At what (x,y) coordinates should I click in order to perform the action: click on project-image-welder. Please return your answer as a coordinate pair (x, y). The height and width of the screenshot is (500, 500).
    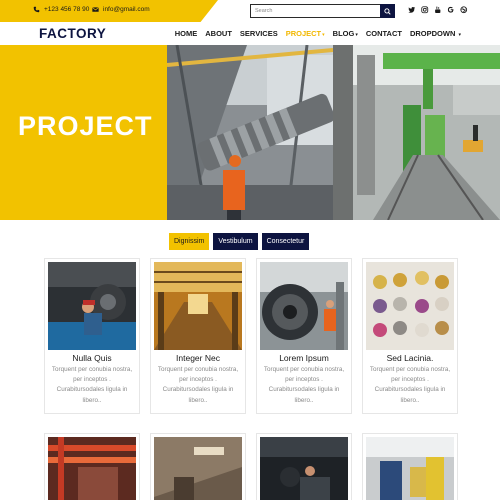
    Looking at the image, I should click on (304, 468).